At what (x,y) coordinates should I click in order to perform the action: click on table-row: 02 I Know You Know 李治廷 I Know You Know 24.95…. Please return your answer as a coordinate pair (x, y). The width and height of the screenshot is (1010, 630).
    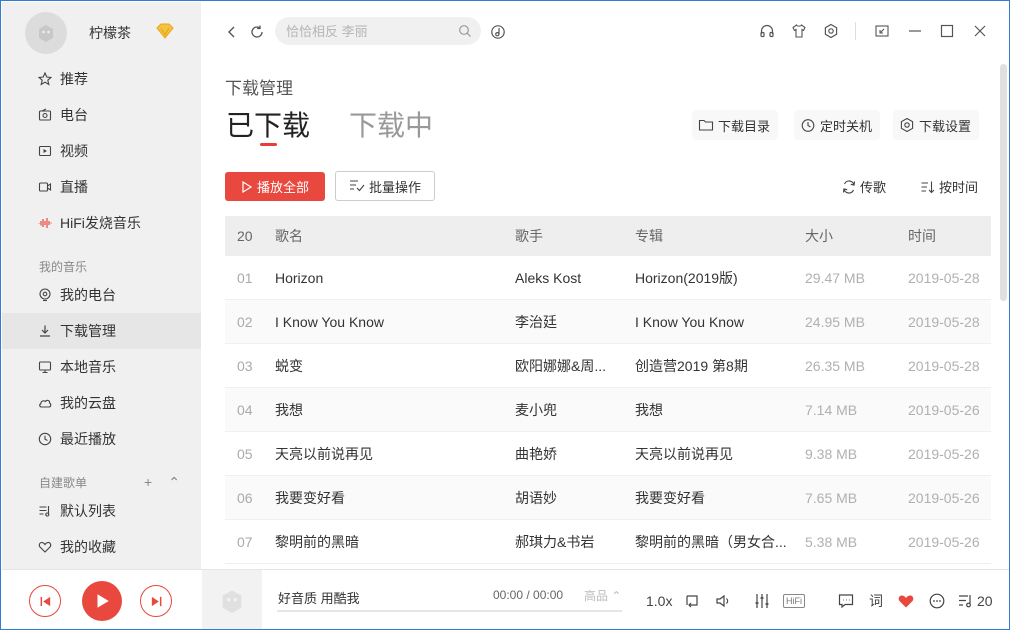
    Looking at the image, I should click on (608, 322).